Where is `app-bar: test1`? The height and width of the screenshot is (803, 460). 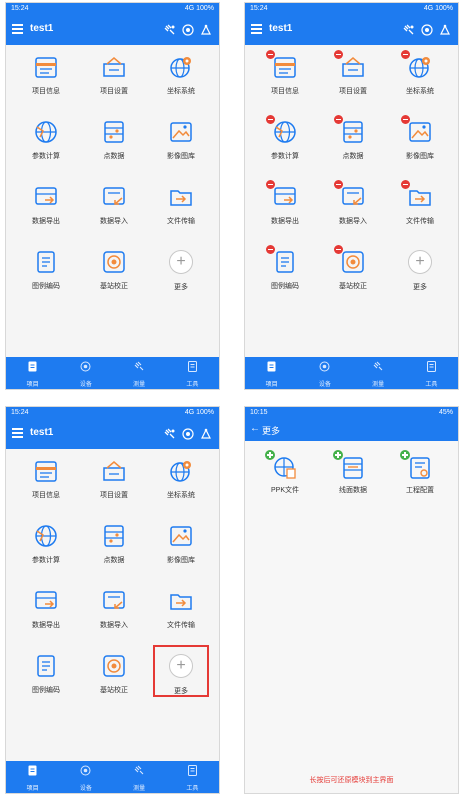
app-bar: test1 is located at coordinates (112, 30).